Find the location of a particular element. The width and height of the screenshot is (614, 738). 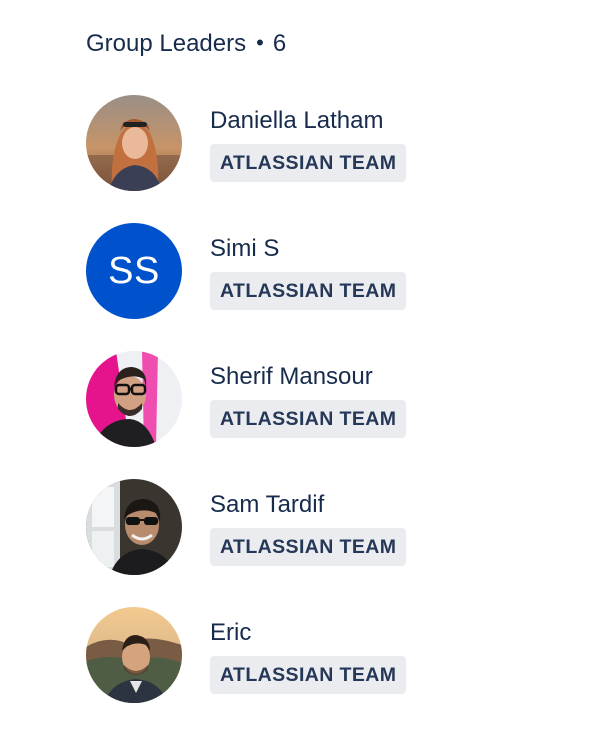

leader-info: Sherif Mansour ATLASSIAN TEAM is located at coordinates (308, 399).